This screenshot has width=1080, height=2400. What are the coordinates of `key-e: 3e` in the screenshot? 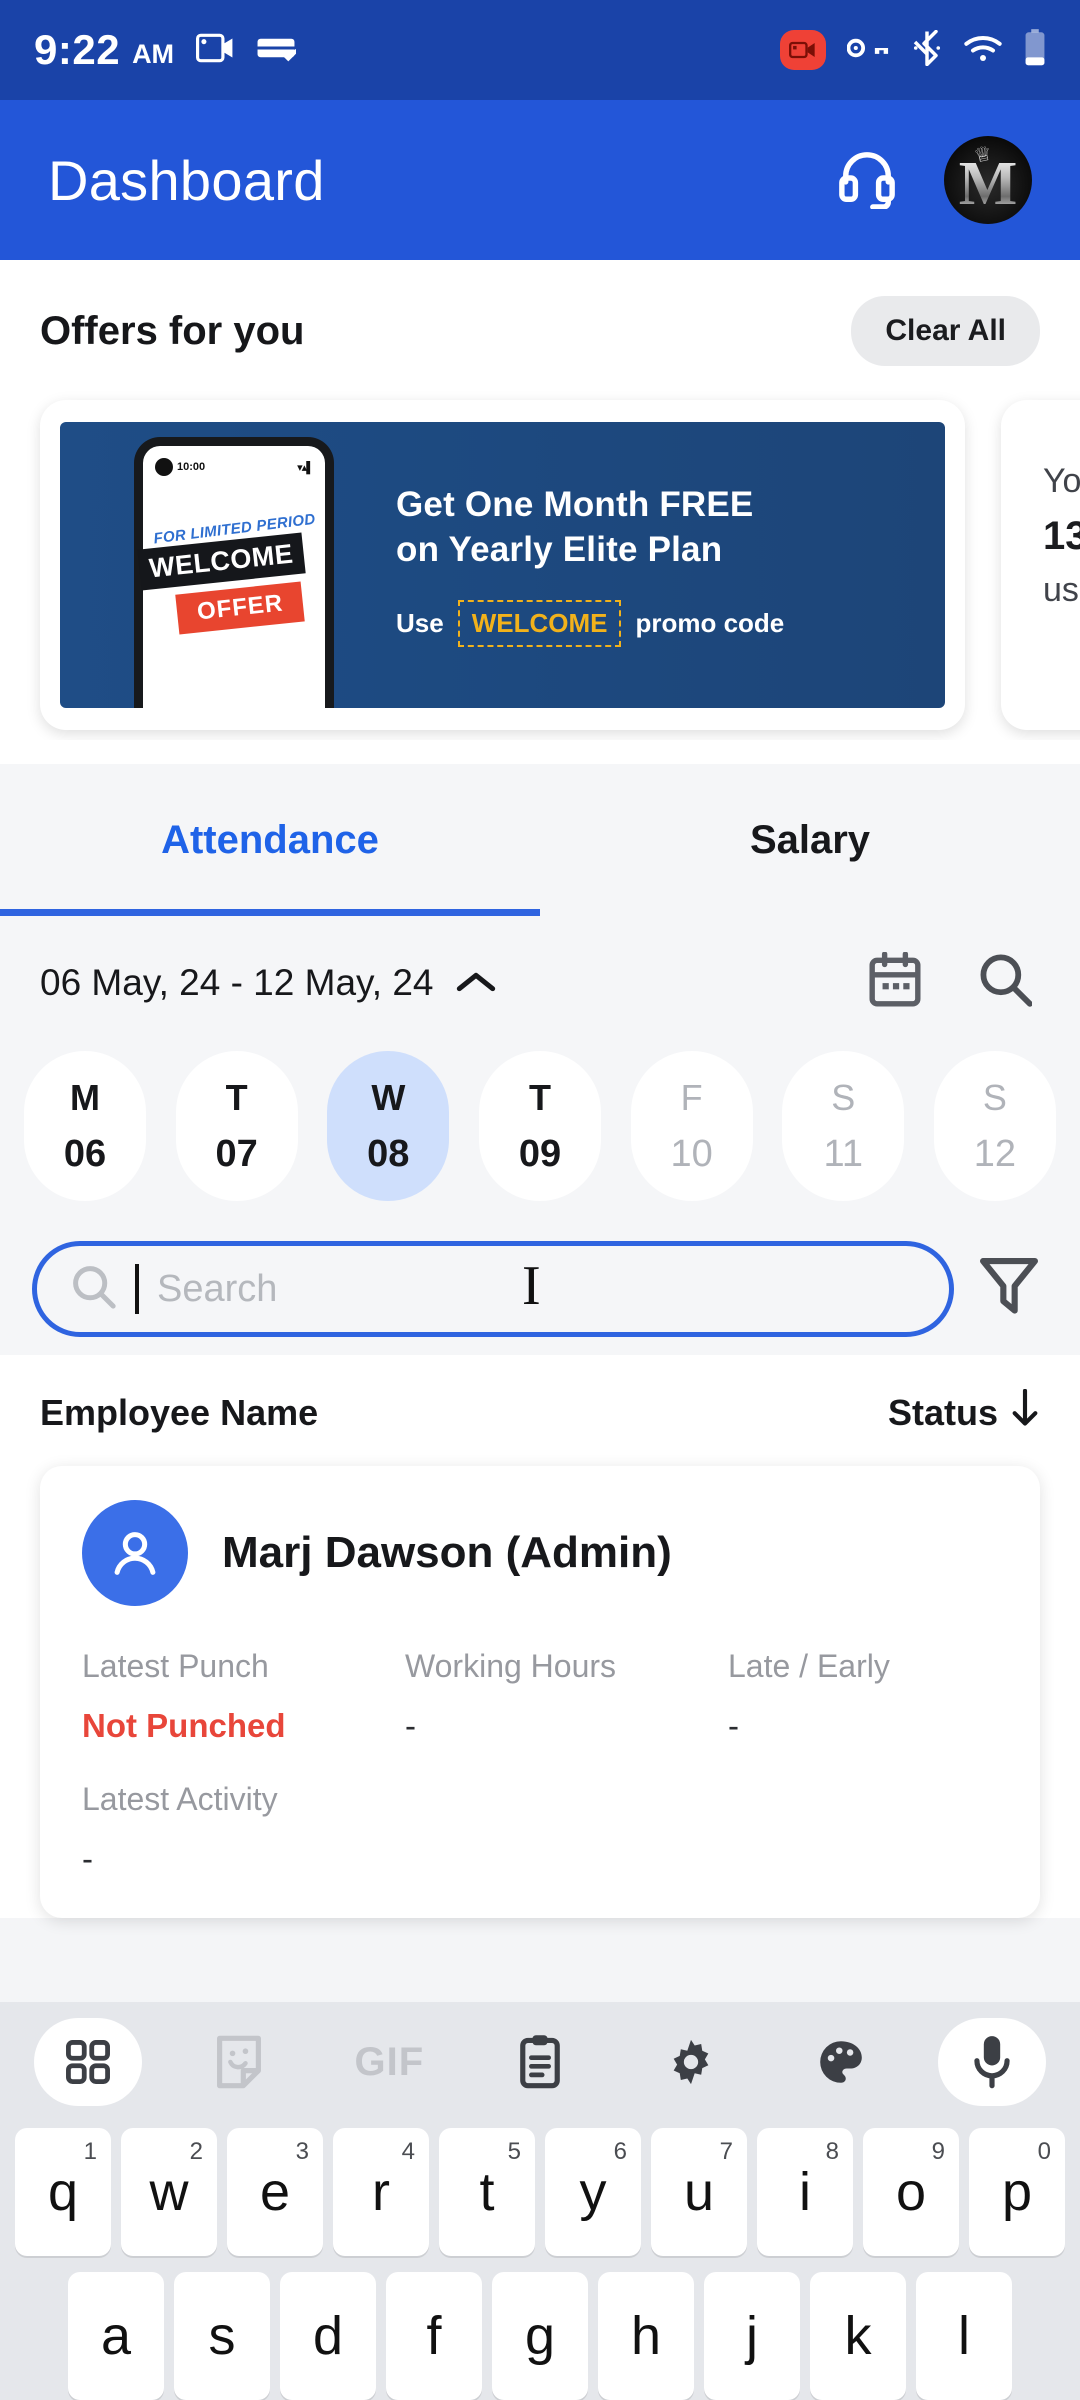 It's located at (275, 2192).